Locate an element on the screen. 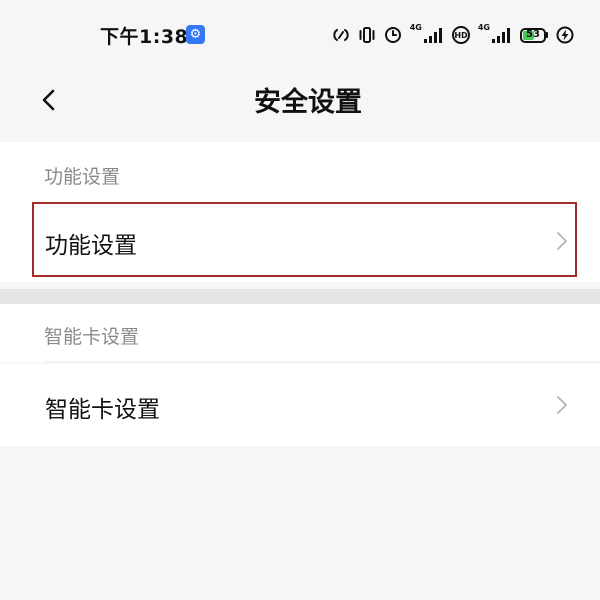  battery-level: 53 is located at coordinates (533, 34).